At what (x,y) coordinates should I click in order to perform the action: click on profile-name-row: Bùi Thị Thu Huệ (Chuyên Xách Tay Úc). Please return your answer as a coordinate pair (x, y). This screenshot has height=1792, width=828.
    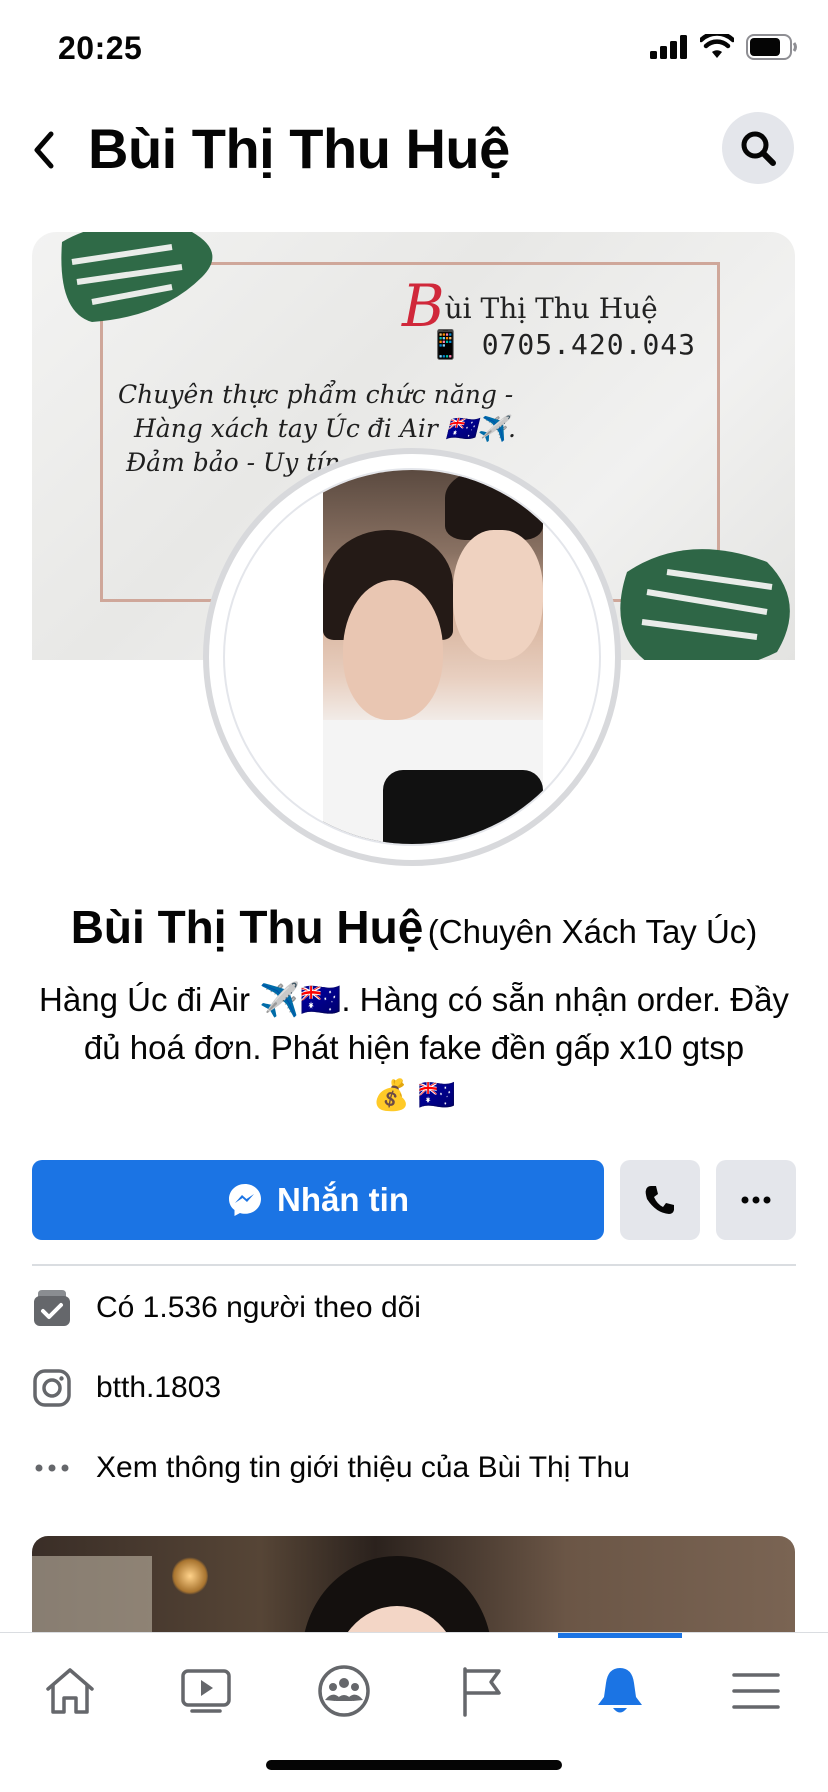
    Looking at the image, I should click on (414, 927).